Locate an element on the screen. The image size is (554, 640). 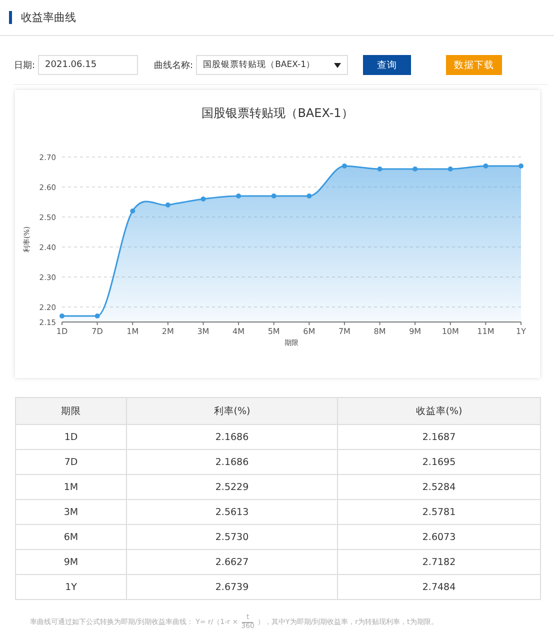
page-title: 收益率曲线 is located at coordinates (48, 17).